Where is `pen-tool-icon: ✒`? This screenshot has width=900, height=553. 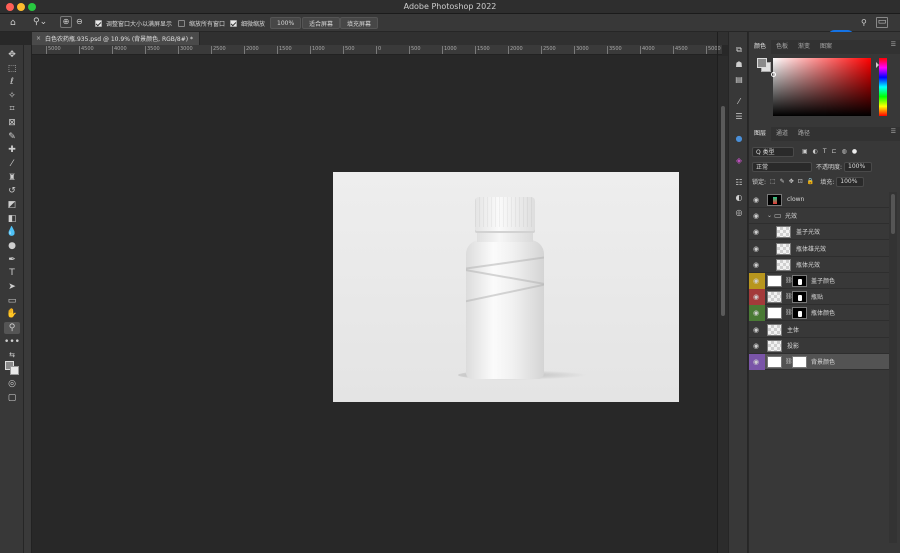 pen-tool-icon: ✒ is located at coordinates (12, 260).